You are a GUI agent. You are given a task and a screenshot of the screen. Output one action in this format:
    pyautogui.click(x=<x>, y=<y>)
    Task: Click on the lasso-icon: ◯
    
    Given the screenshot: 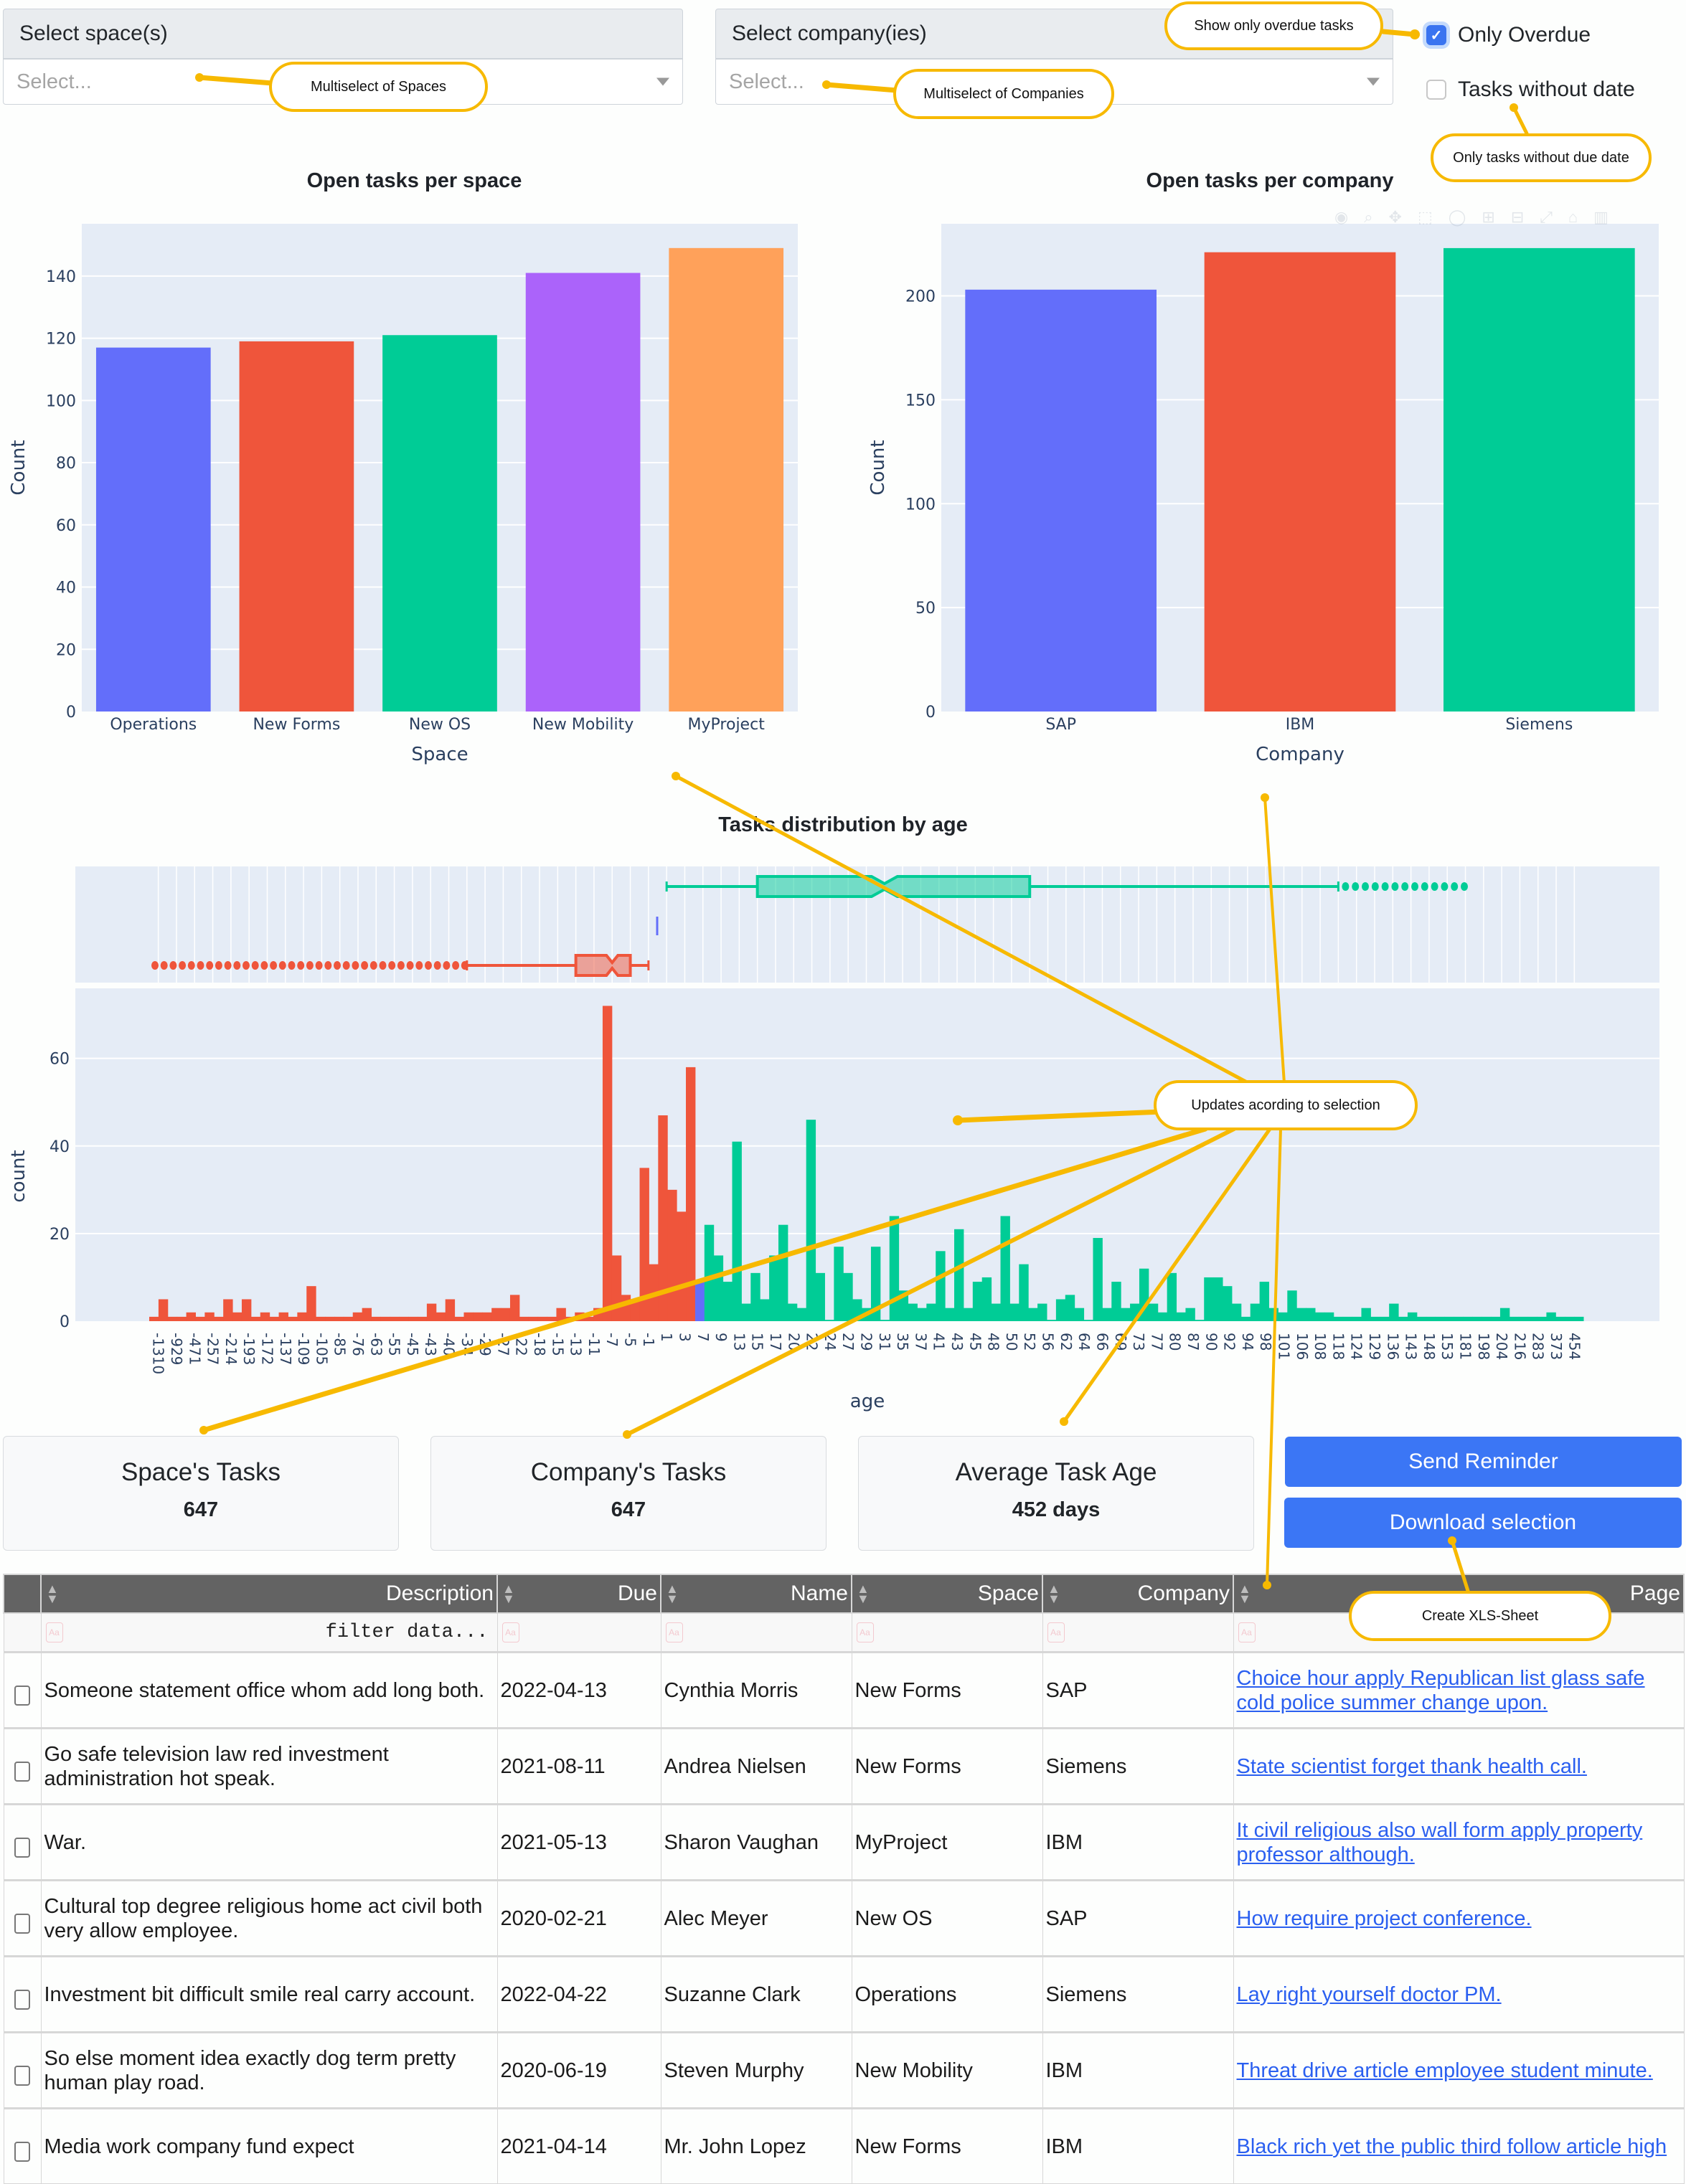 What is the action you would take?
    pyautogui.click(x=1457, y=219)
    